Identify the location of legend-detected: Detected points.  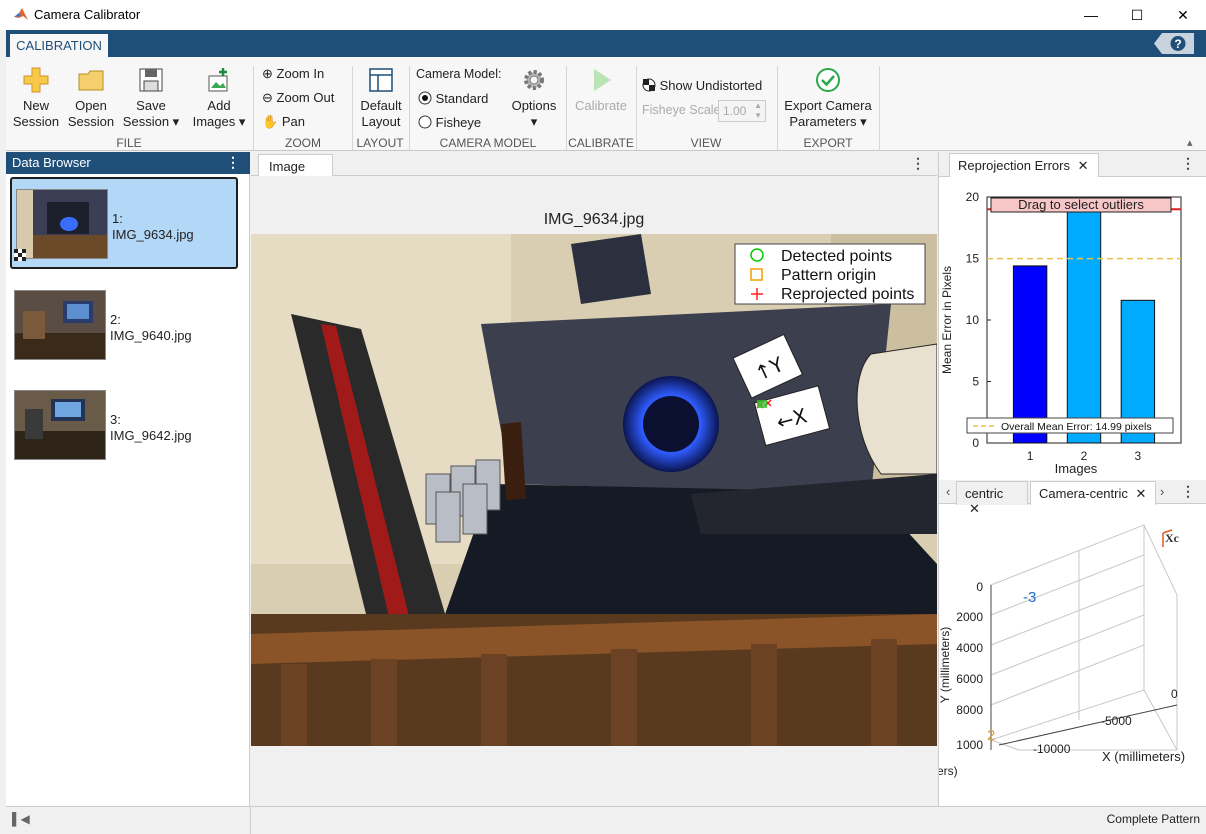
(836, 256).